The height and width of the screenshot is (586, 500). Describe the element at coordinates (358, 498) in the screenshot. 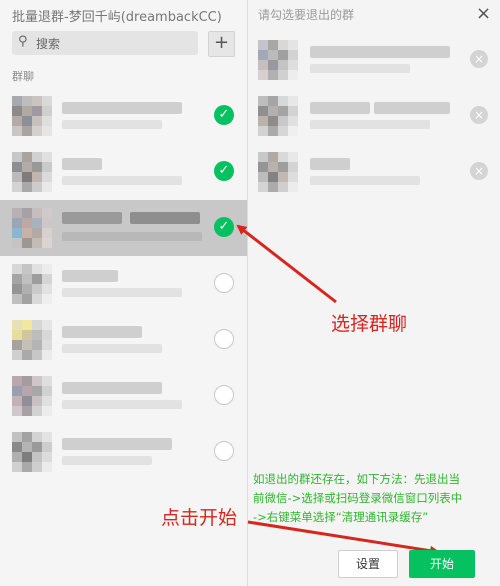

I see `instruction-line: 前微信->选择或扫码登录微信窗口列表中` at that location.